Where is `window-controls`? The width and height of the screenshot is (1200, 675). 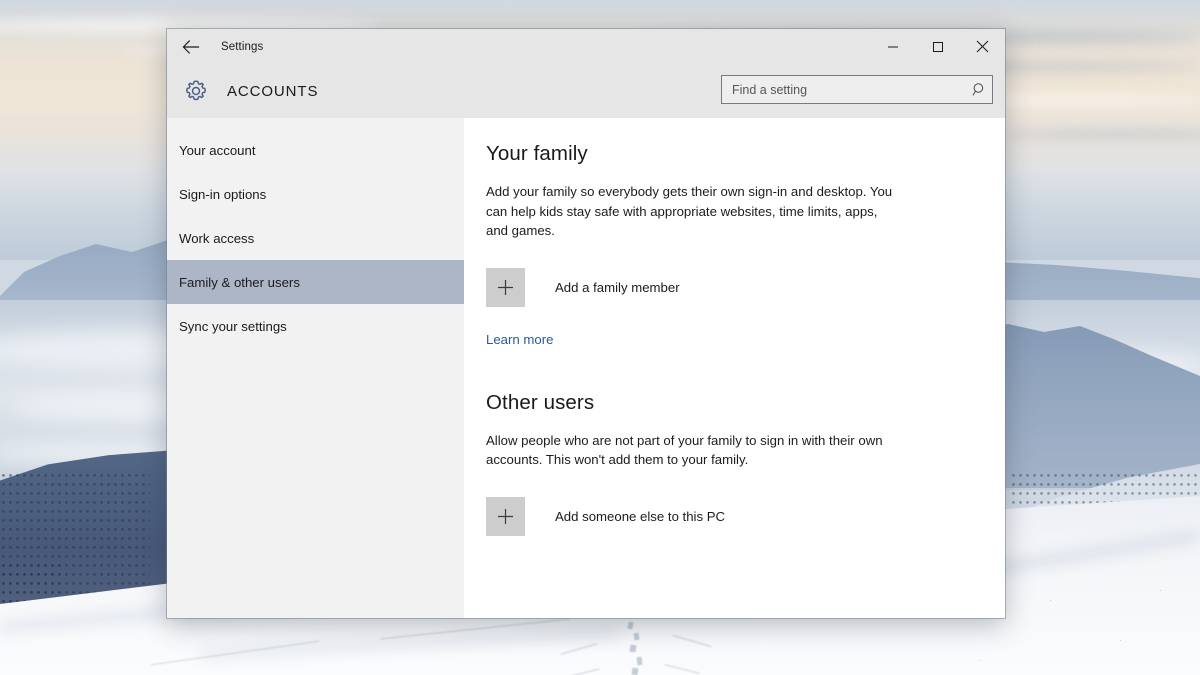 window-controls is located at coordinates (937, 46).